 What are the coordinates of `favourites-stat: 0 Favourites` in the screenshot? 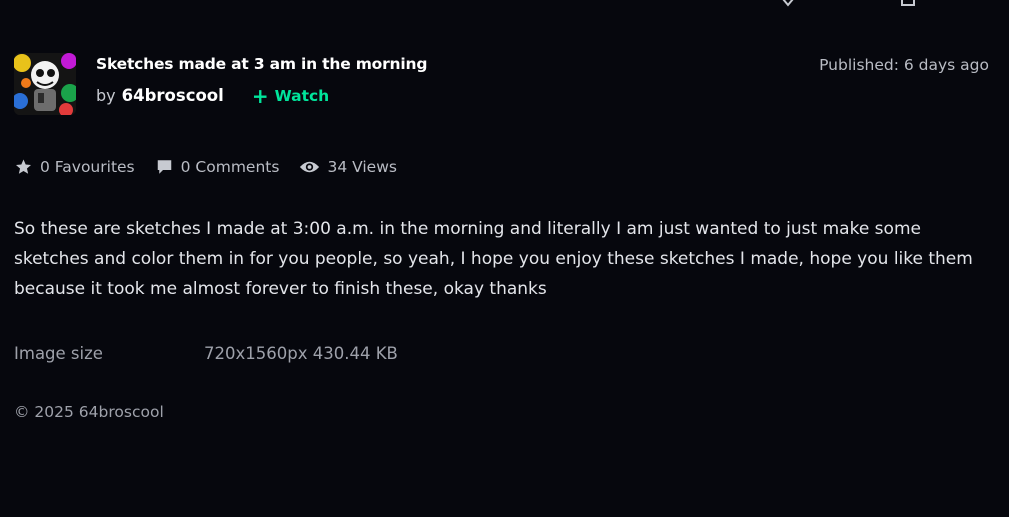 It's located at (74, 167).